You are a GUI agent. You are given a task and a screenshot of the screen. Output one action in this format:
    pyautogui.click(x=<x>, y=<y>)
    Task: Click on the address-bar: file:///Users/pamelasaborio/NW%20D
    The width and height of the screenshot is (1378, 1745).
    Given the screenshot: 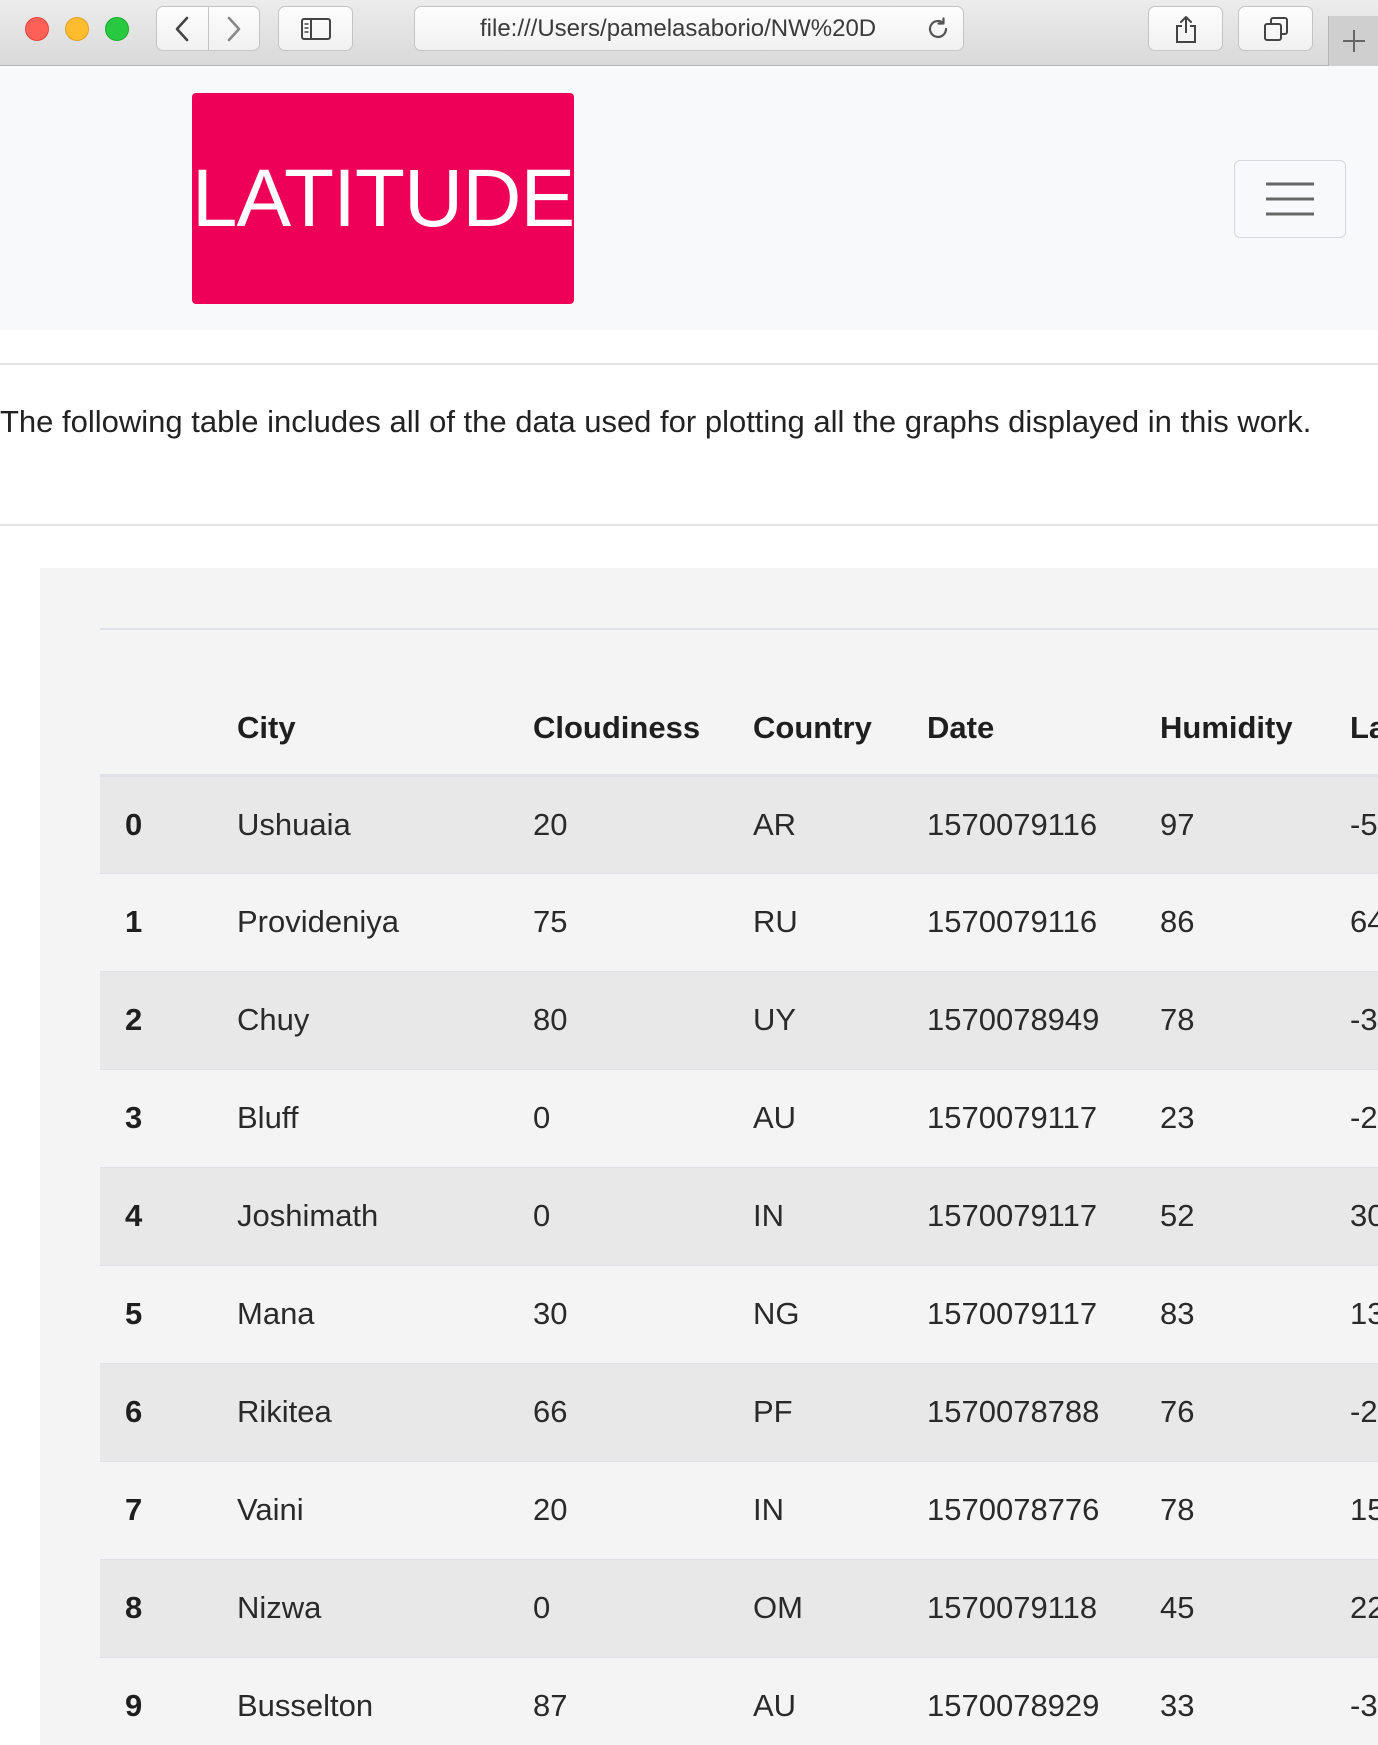 What is the action you would take?
    pyautogui.click(x=689, y=28)
    